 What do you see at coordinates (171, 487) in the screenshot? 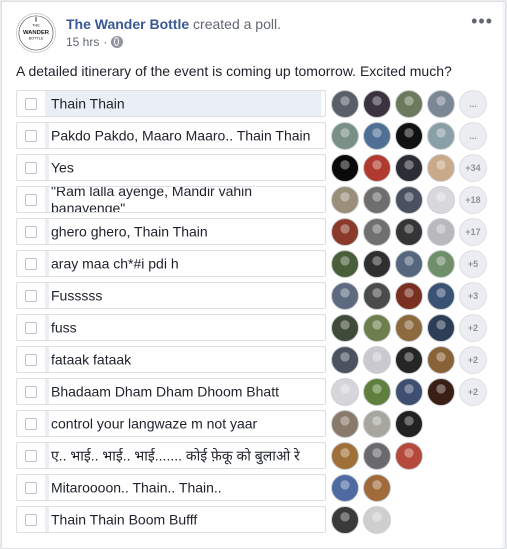
I see `poll-option-box: Mitaroooon.. Thain.. Thain..` at bounding box center [171, 487].